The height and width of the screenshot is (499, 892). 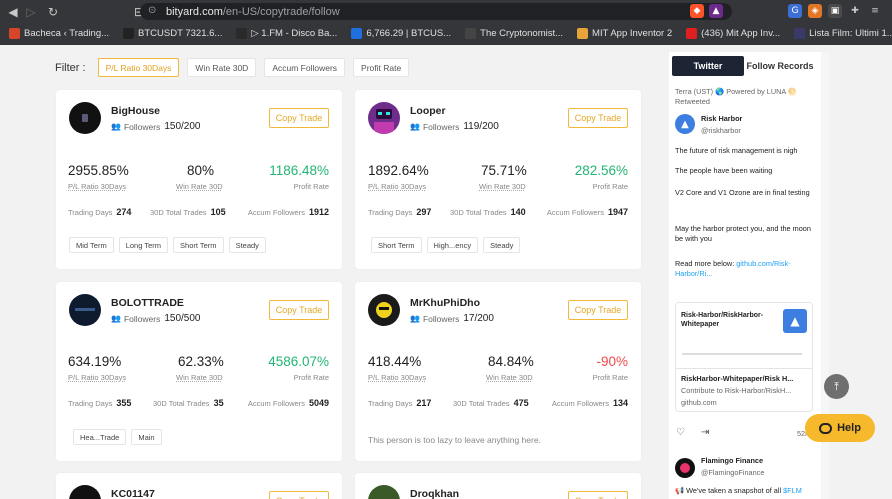 I want to click on pl-ratio-label: P/L Ratio 30Days, so click(x=397, y=377).